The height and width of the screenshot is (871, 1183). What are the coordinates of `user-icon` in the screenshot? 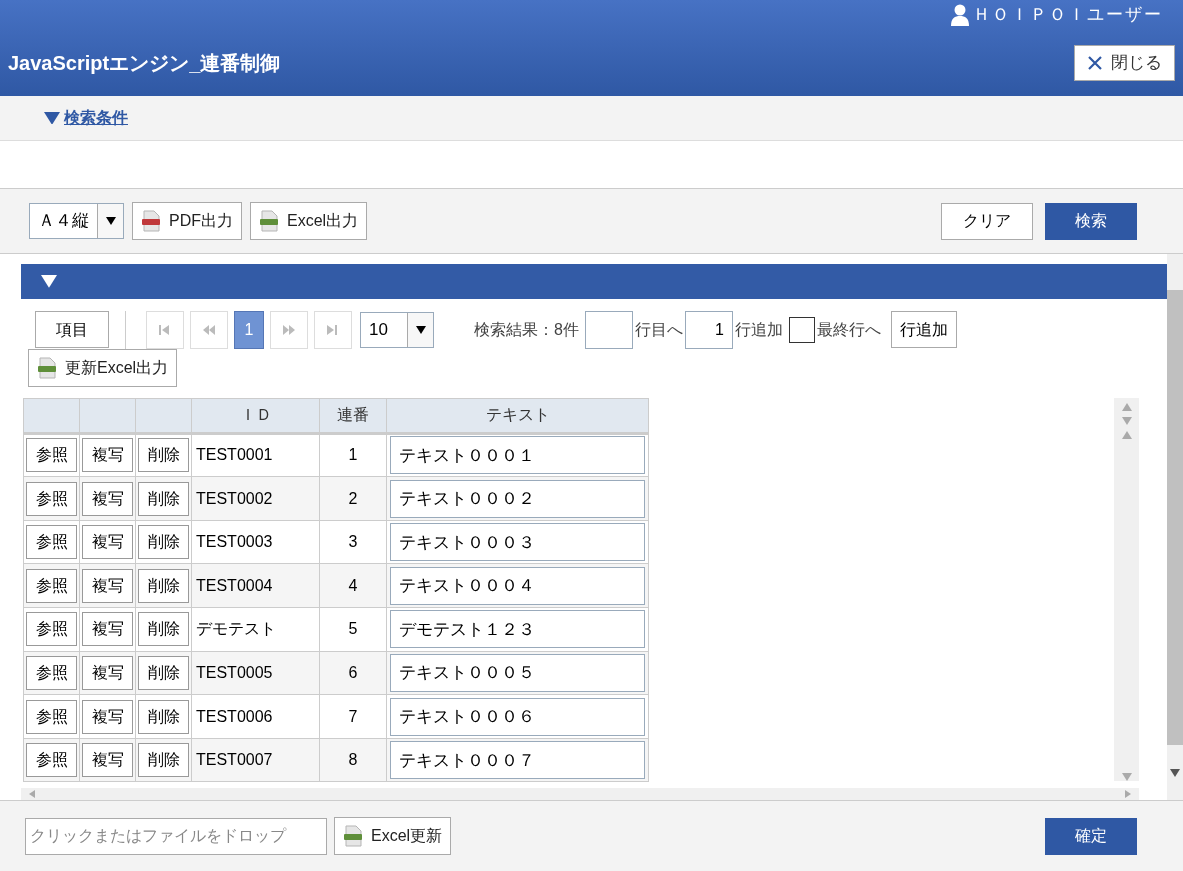 It's located at (960, 15).